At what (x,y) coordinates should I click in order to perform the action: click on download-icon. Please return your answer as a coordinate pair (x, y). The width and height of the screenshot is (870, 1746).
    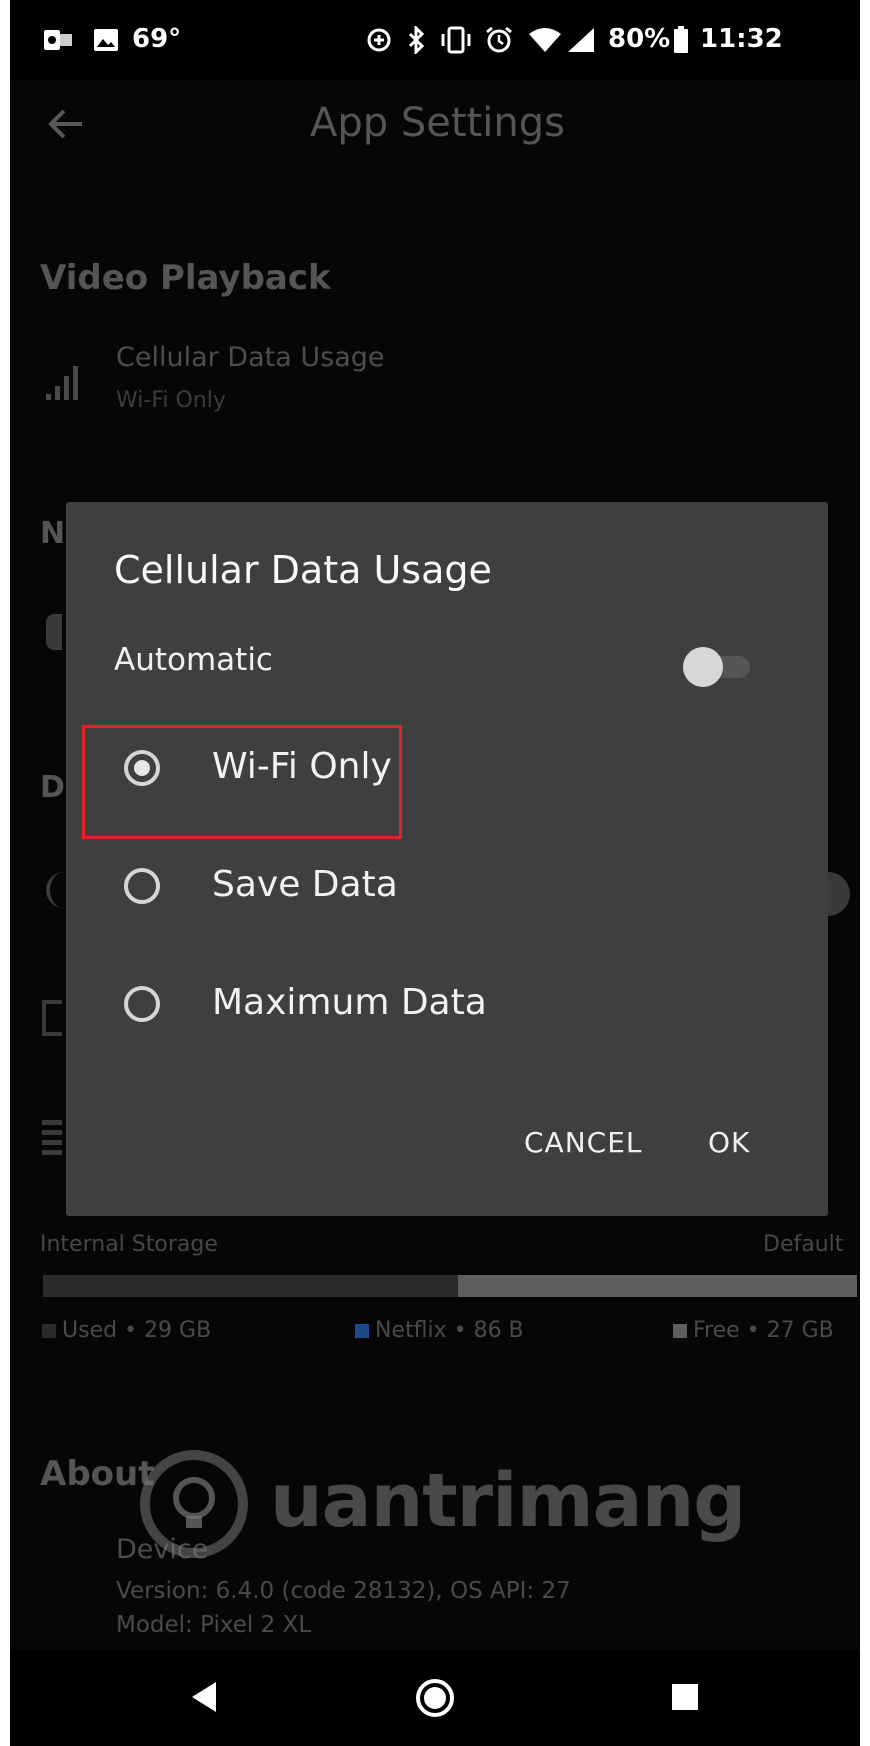
    Looking at the image, I should click on (52, 1018).